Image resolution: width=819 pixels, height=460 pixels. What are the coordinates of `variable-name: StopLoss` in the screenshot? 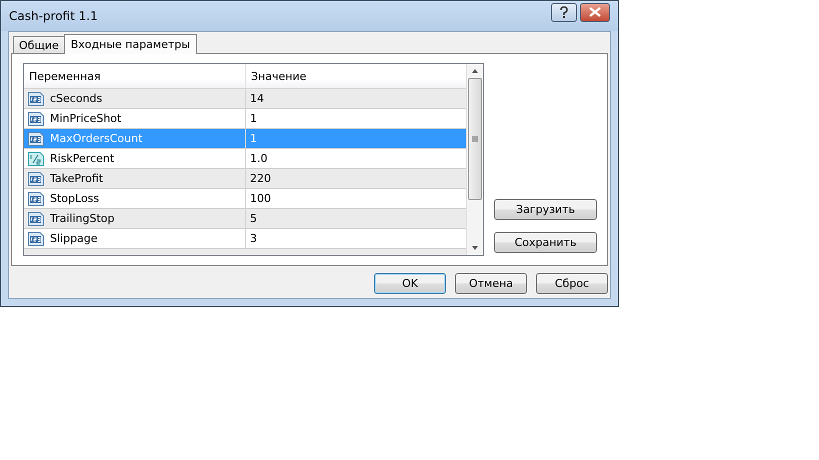 It's located at (75, 198).